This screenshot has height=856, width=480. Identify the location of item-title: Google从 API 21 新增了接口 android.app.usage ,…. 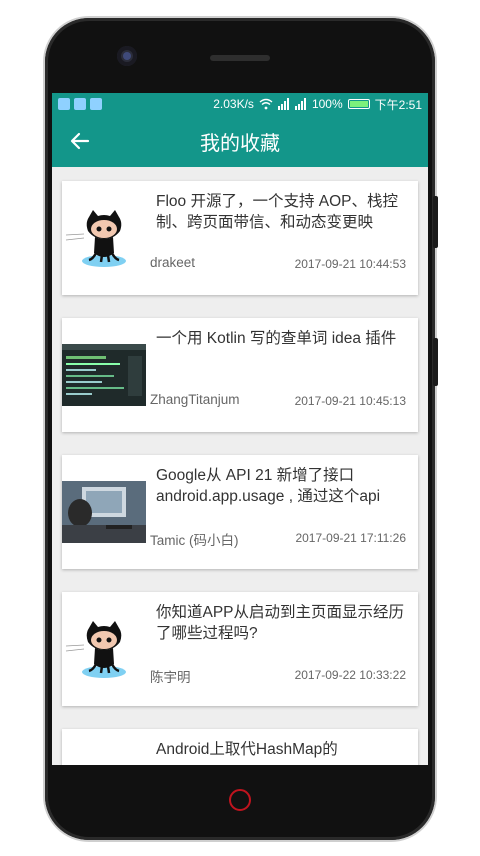
(268, 486).